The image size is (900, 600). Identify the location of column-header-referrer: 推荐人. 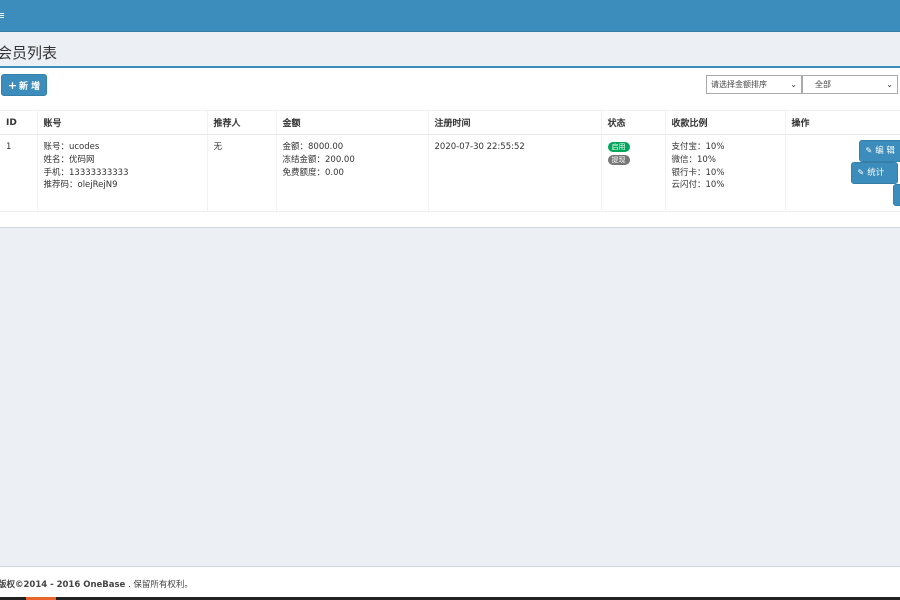
(242, 122).